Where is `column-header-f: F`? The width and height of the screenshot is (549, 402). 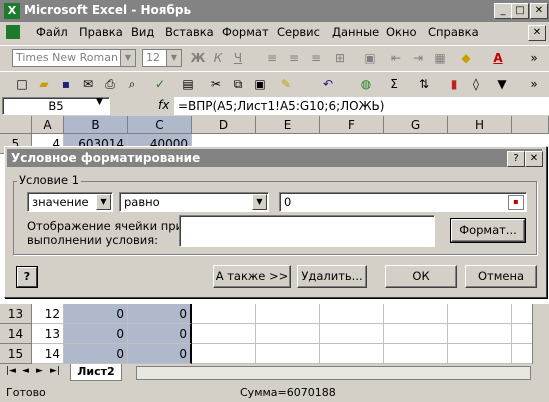
column-header-f: F is located at coordinates (352, 125).